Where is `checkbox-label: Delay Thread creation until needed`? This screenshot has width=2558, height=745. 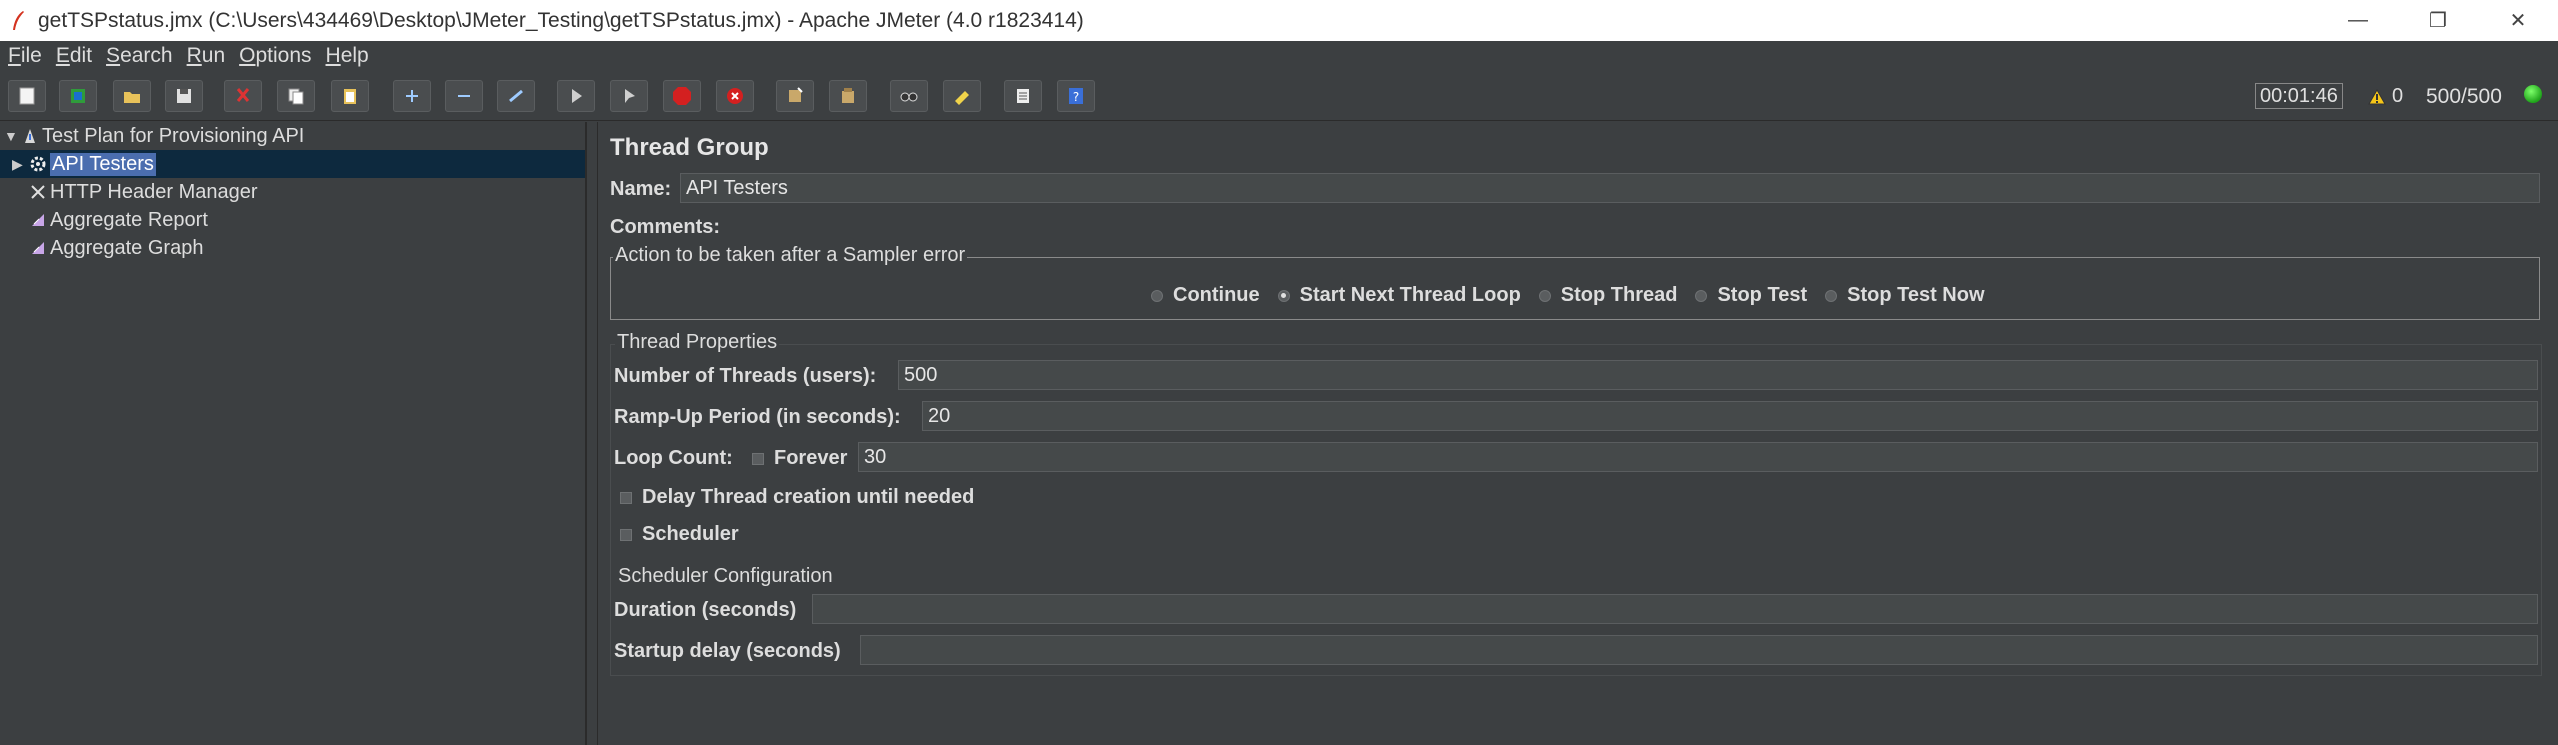
checkbox-label: Delay Thread creation until needed is located at coordinates (808, 497).